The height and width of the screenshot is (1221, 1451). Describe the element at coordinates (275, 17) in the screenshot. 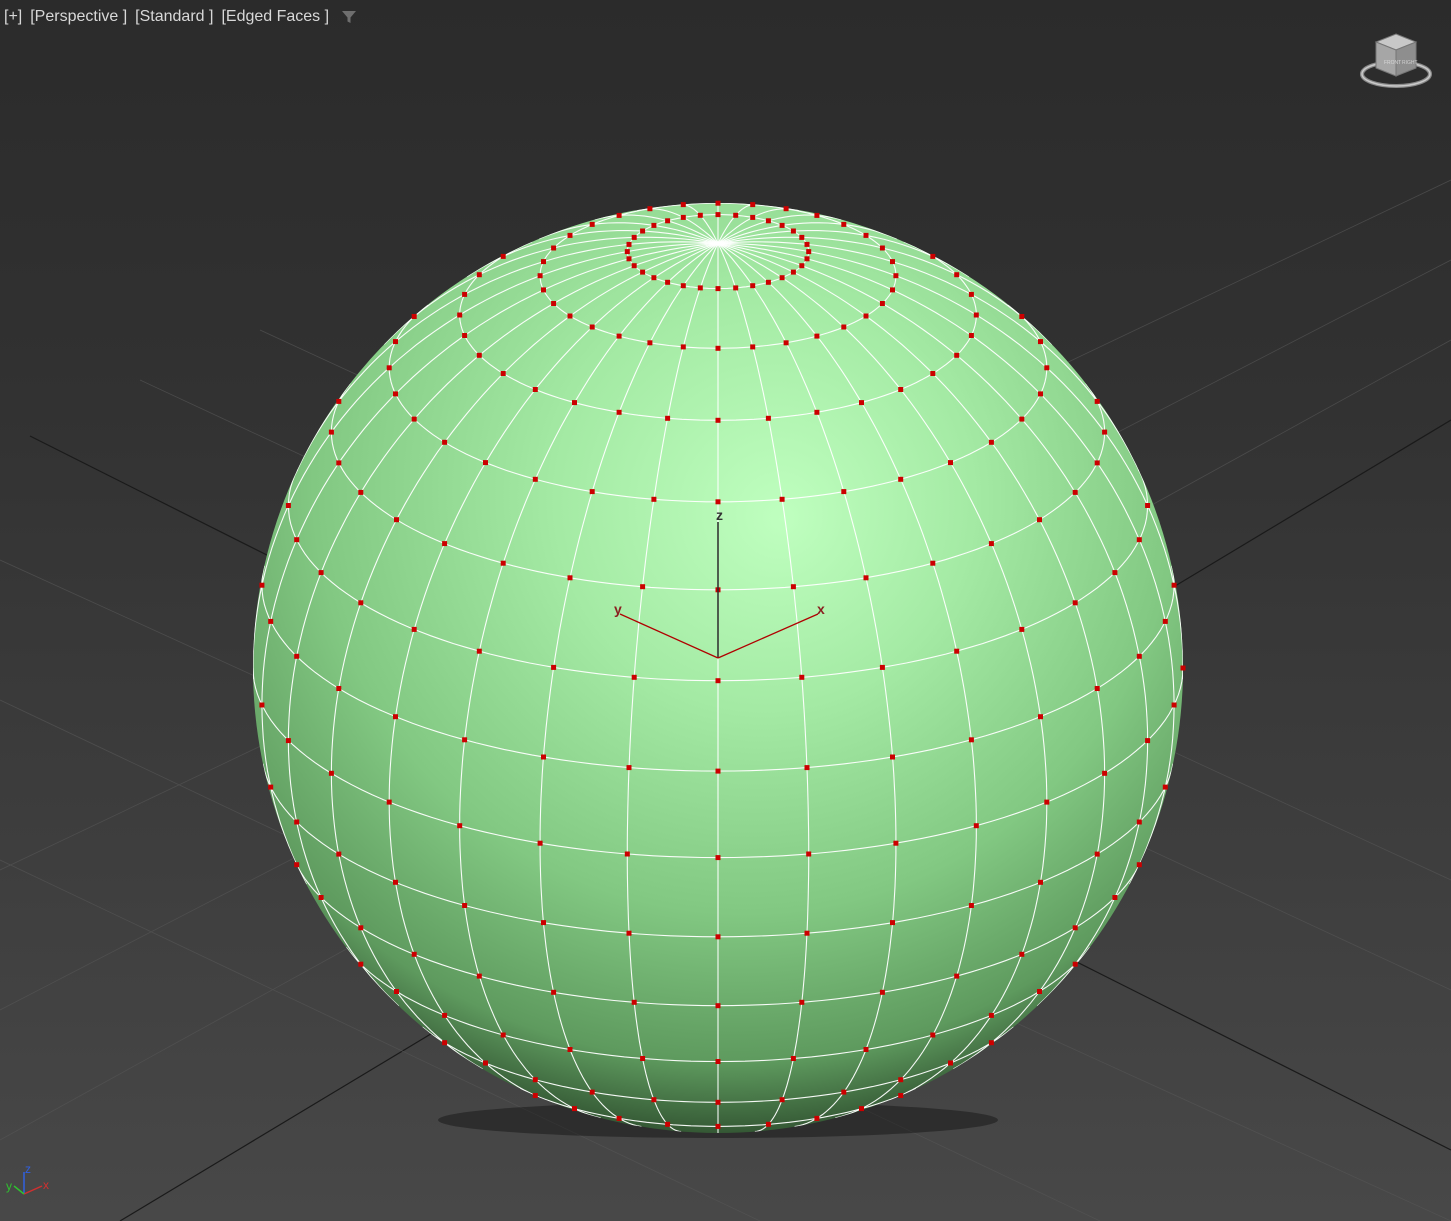

I see `viewport-display-menu: [Edged Faces ]` at that location.